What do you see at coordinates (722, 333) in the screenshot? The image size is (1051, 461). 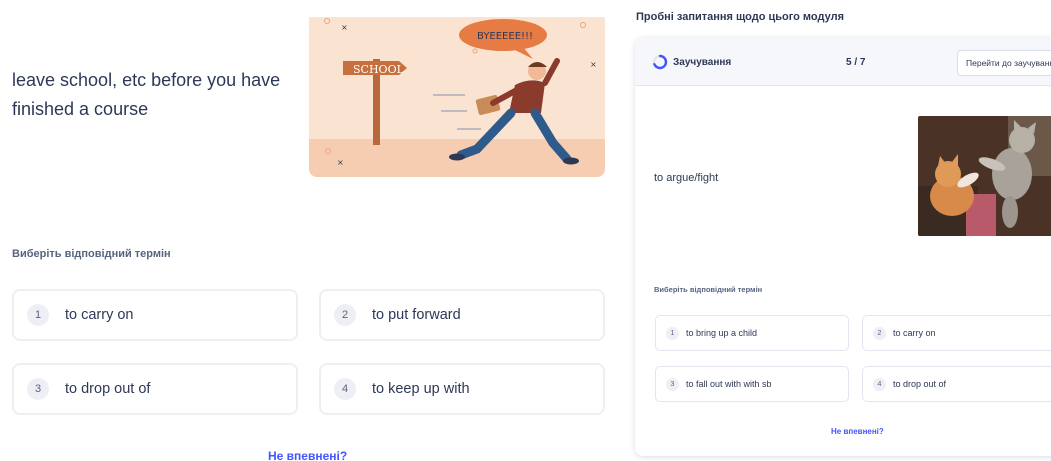 I see `option-label: to bring up a child` at bounding box center [722, 333].